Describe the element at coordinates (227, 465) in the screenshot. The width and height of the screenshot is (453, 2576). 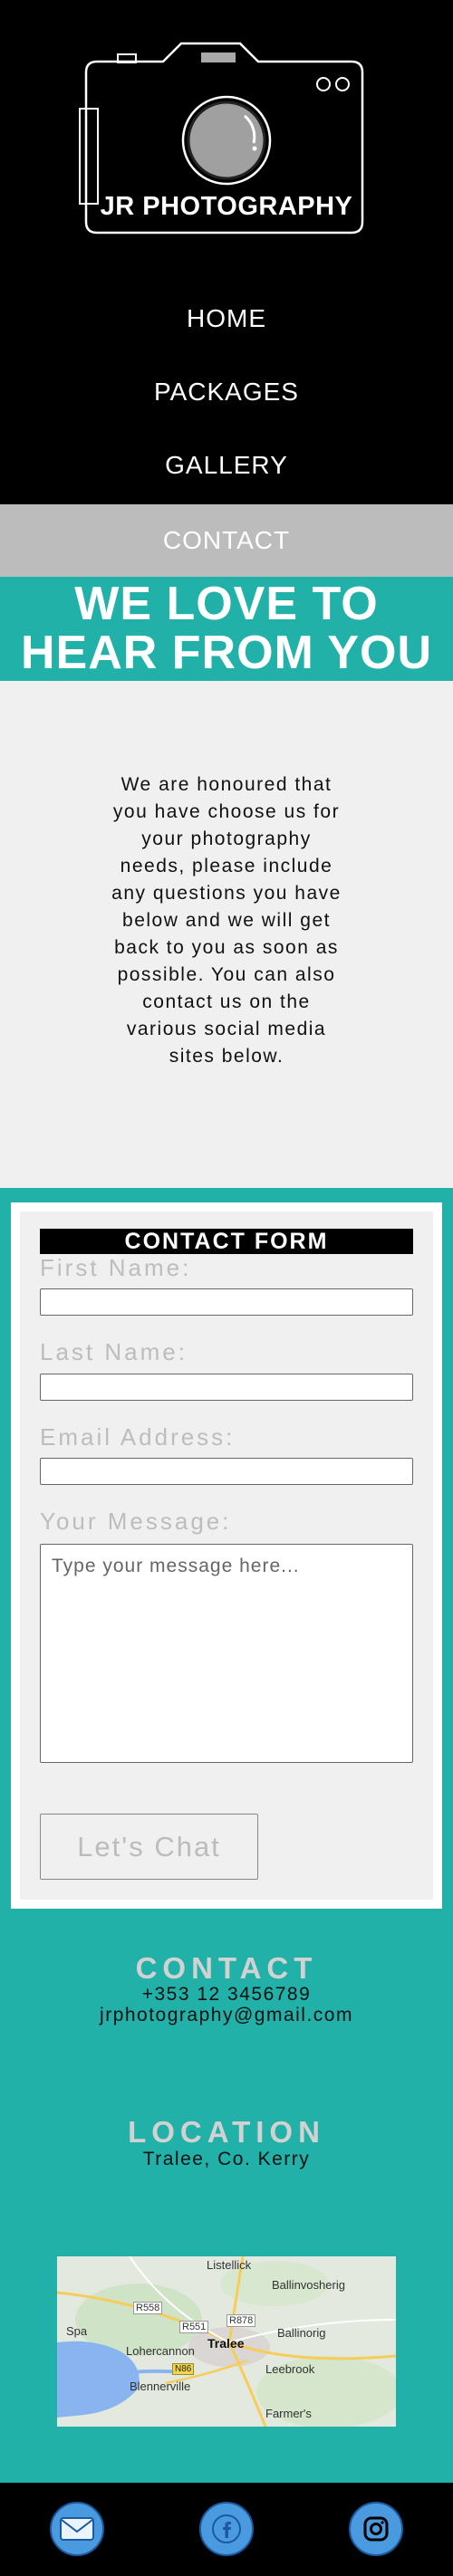
I see `nav-gallery: GALLERY` at that location.